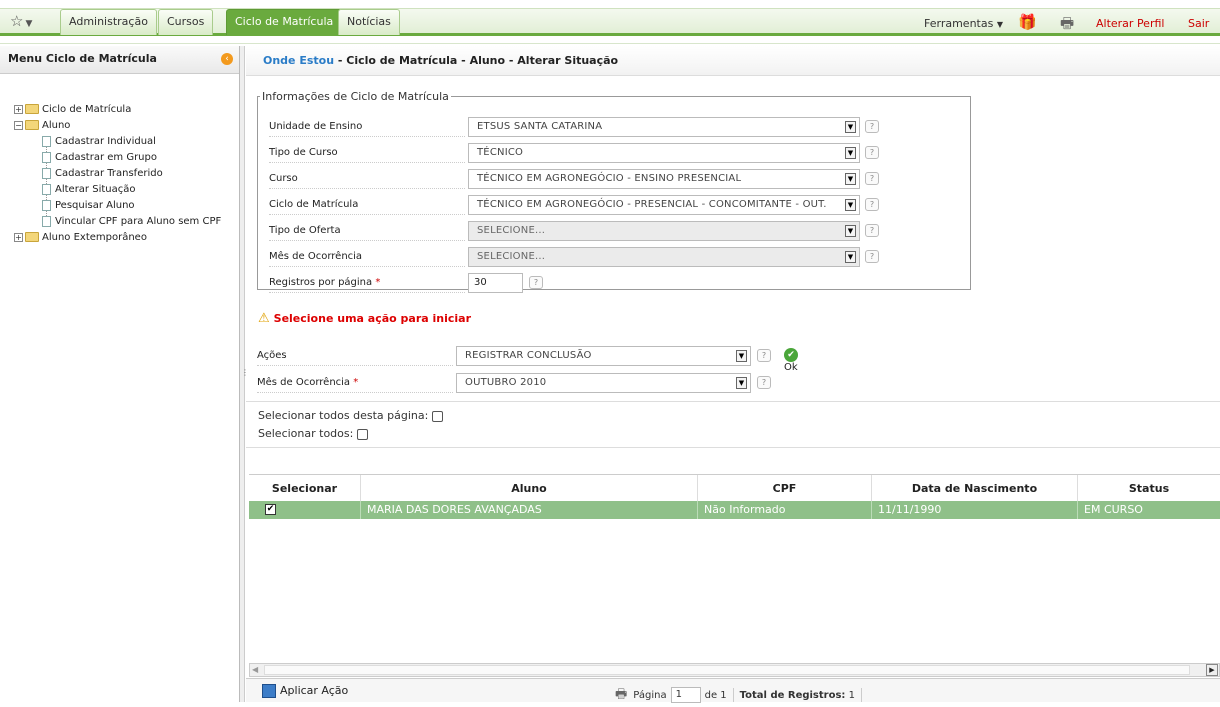  Describe the element at coordinates (18, 125) in the screenshot. I see `collapse-icon: −` at that location.